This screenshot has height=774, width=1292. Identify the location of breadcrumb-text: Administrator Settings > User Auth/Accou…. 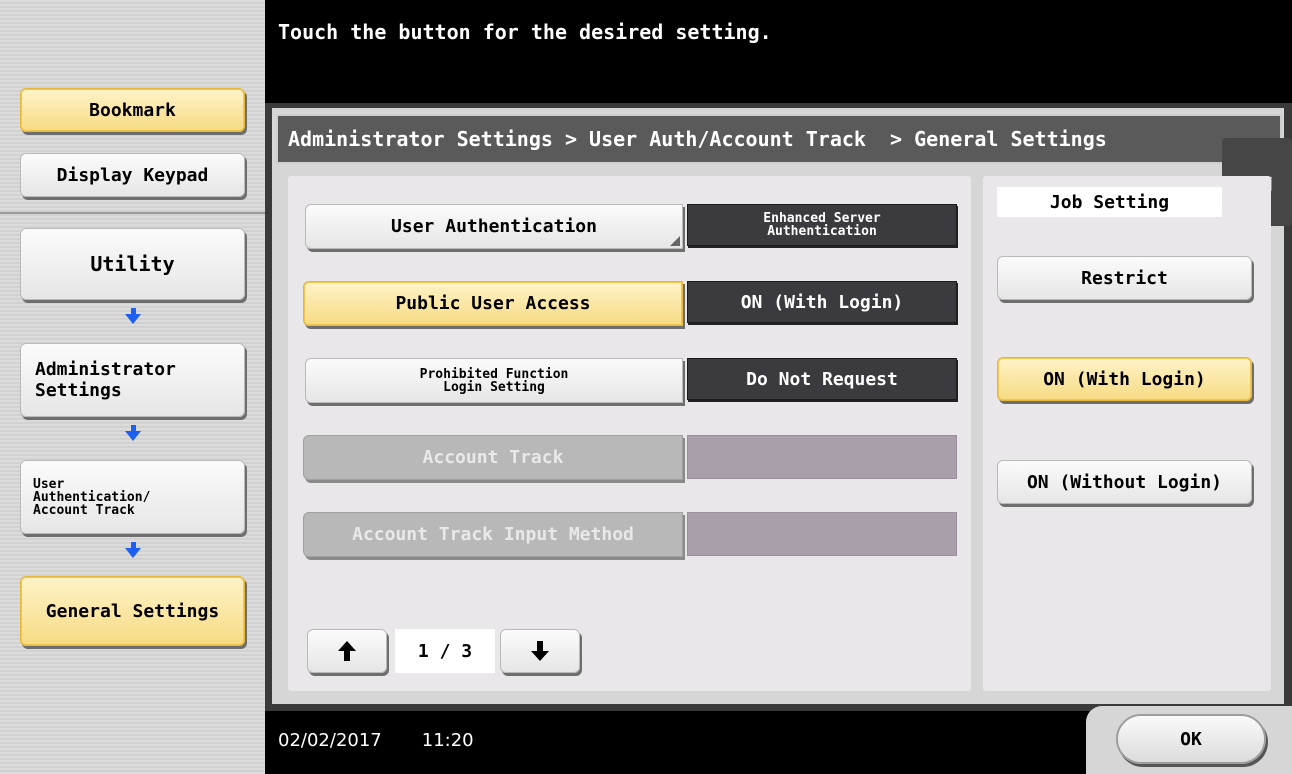
(697, 139).